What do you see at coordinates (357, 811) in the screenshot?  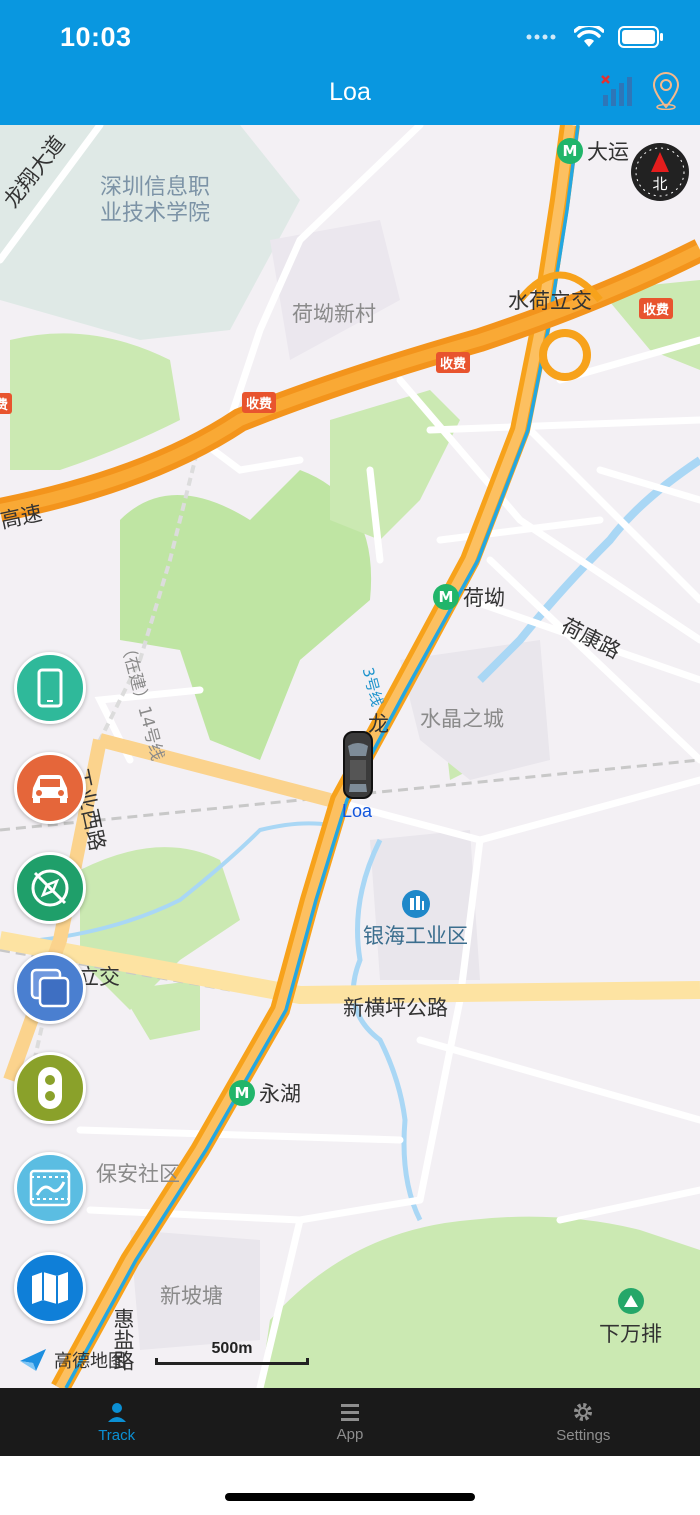 I see `vehicle-label: Loa` at bounding box center [357, 811].